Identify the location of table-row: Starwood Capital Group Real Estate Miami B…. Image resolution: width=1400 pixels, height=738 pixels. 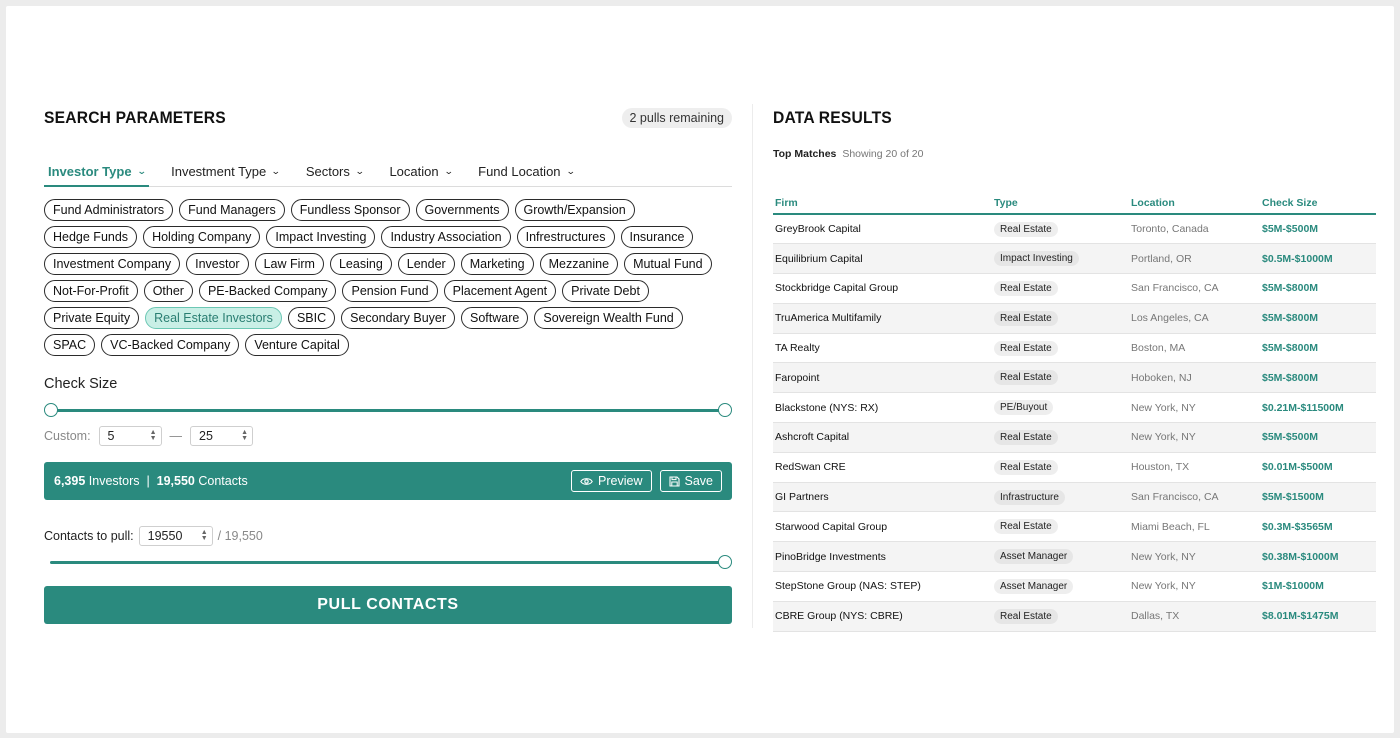
(1074, 527).